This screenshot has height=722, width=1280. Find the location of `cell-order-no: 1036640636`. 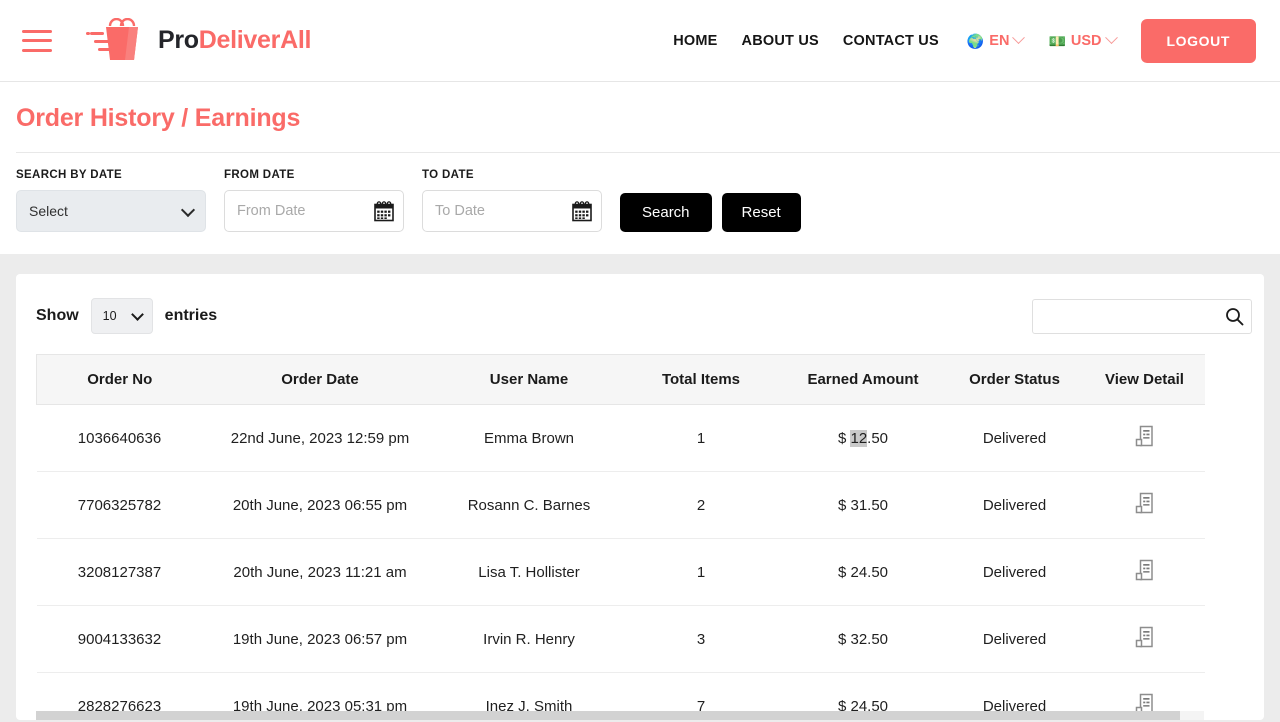

cell-order-no: 1036640636 is located at coordinates (119, 438).